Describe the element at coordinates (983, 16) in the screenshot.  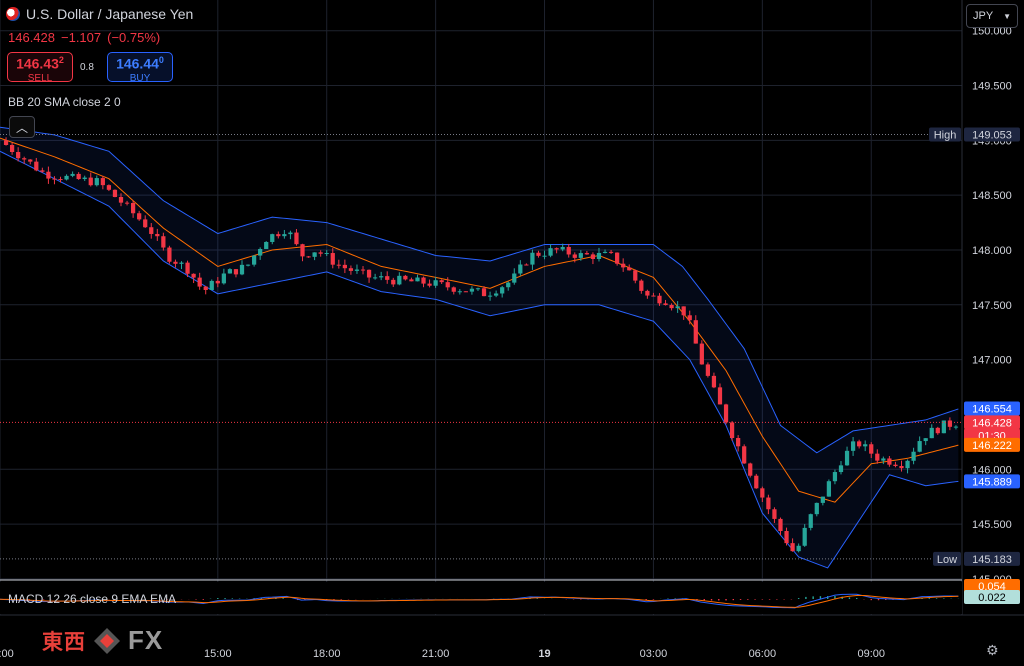
I see `currency-value: JPY` at that location.